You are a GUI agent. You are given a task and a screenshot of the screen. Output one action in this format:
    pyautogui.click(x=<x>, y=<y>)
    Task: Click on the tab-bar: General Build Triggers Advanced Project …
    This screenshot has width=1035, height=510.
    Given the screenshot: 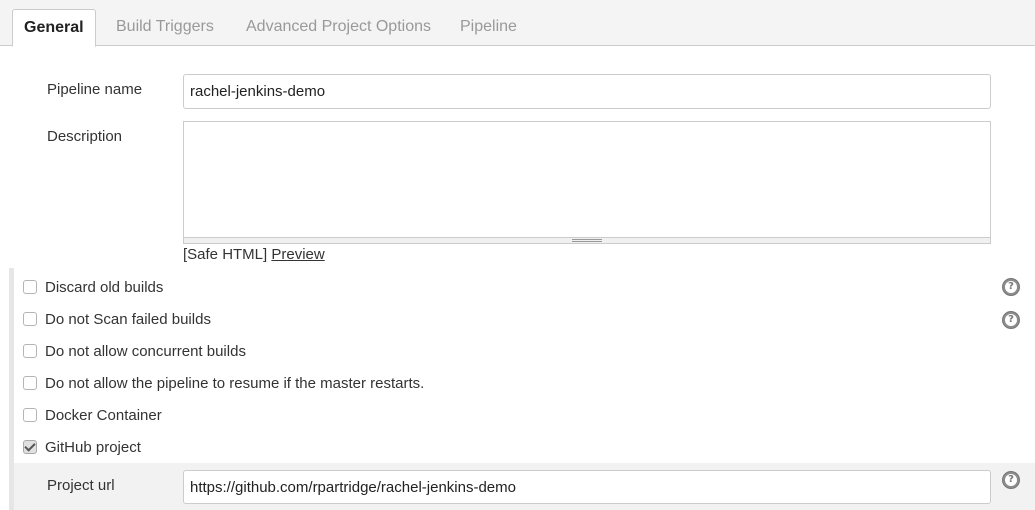 What is the action you would take?
    pyautogui.click(x=517, y=23)
    